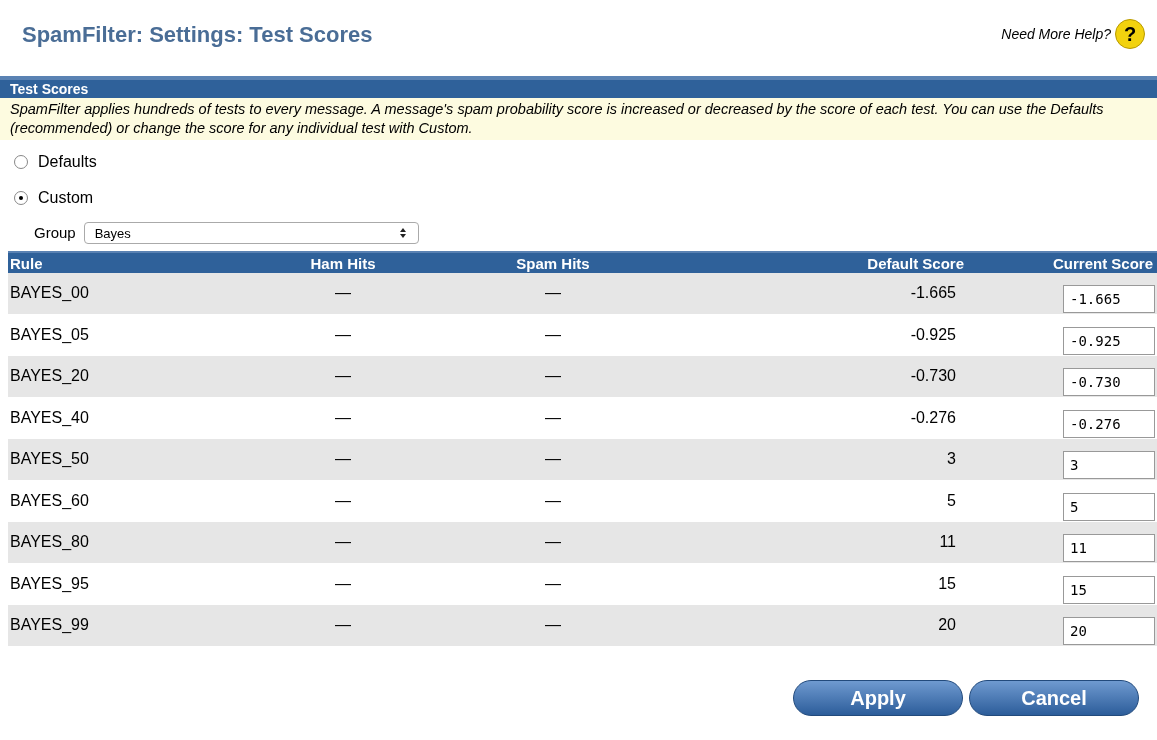  What do you see at coordinates (878, 698) in the screenshot?
I see `action-button: Apply` at bounding box center [878, 698].